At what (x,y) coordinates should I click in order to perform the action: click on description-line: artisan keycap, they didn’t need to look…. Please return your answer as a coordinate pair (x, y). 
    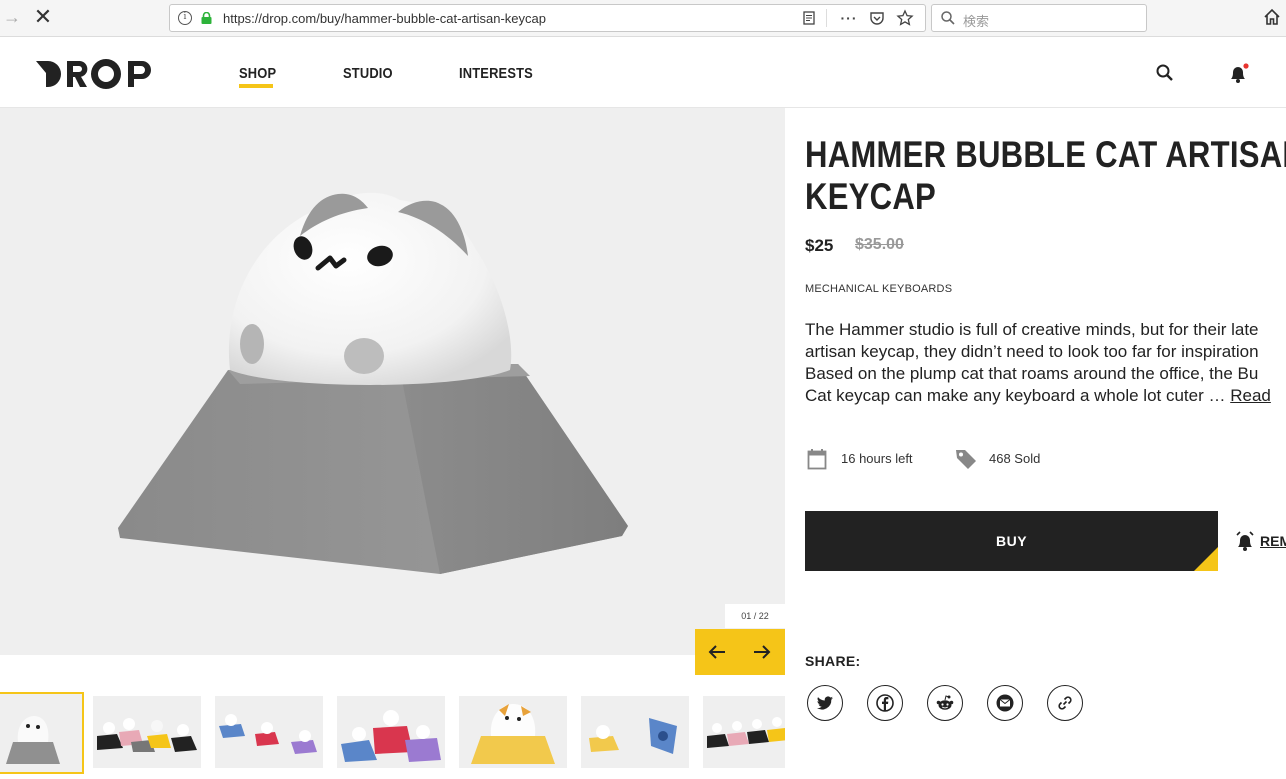
    Looking at the image, I should click on (1032, 351).